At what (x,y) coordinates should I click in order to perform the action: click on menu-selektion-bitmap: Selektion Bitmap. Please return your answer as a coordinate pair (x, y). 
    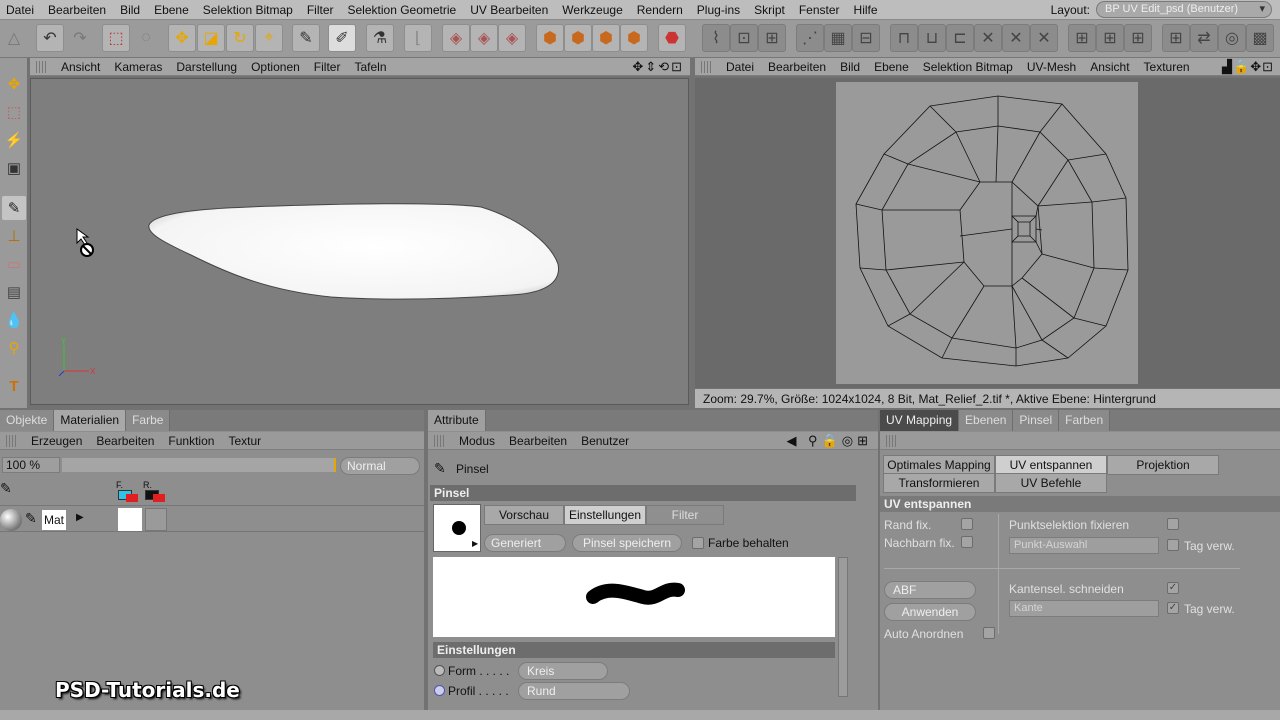
    Looking at the image, I should click on (248, 10).